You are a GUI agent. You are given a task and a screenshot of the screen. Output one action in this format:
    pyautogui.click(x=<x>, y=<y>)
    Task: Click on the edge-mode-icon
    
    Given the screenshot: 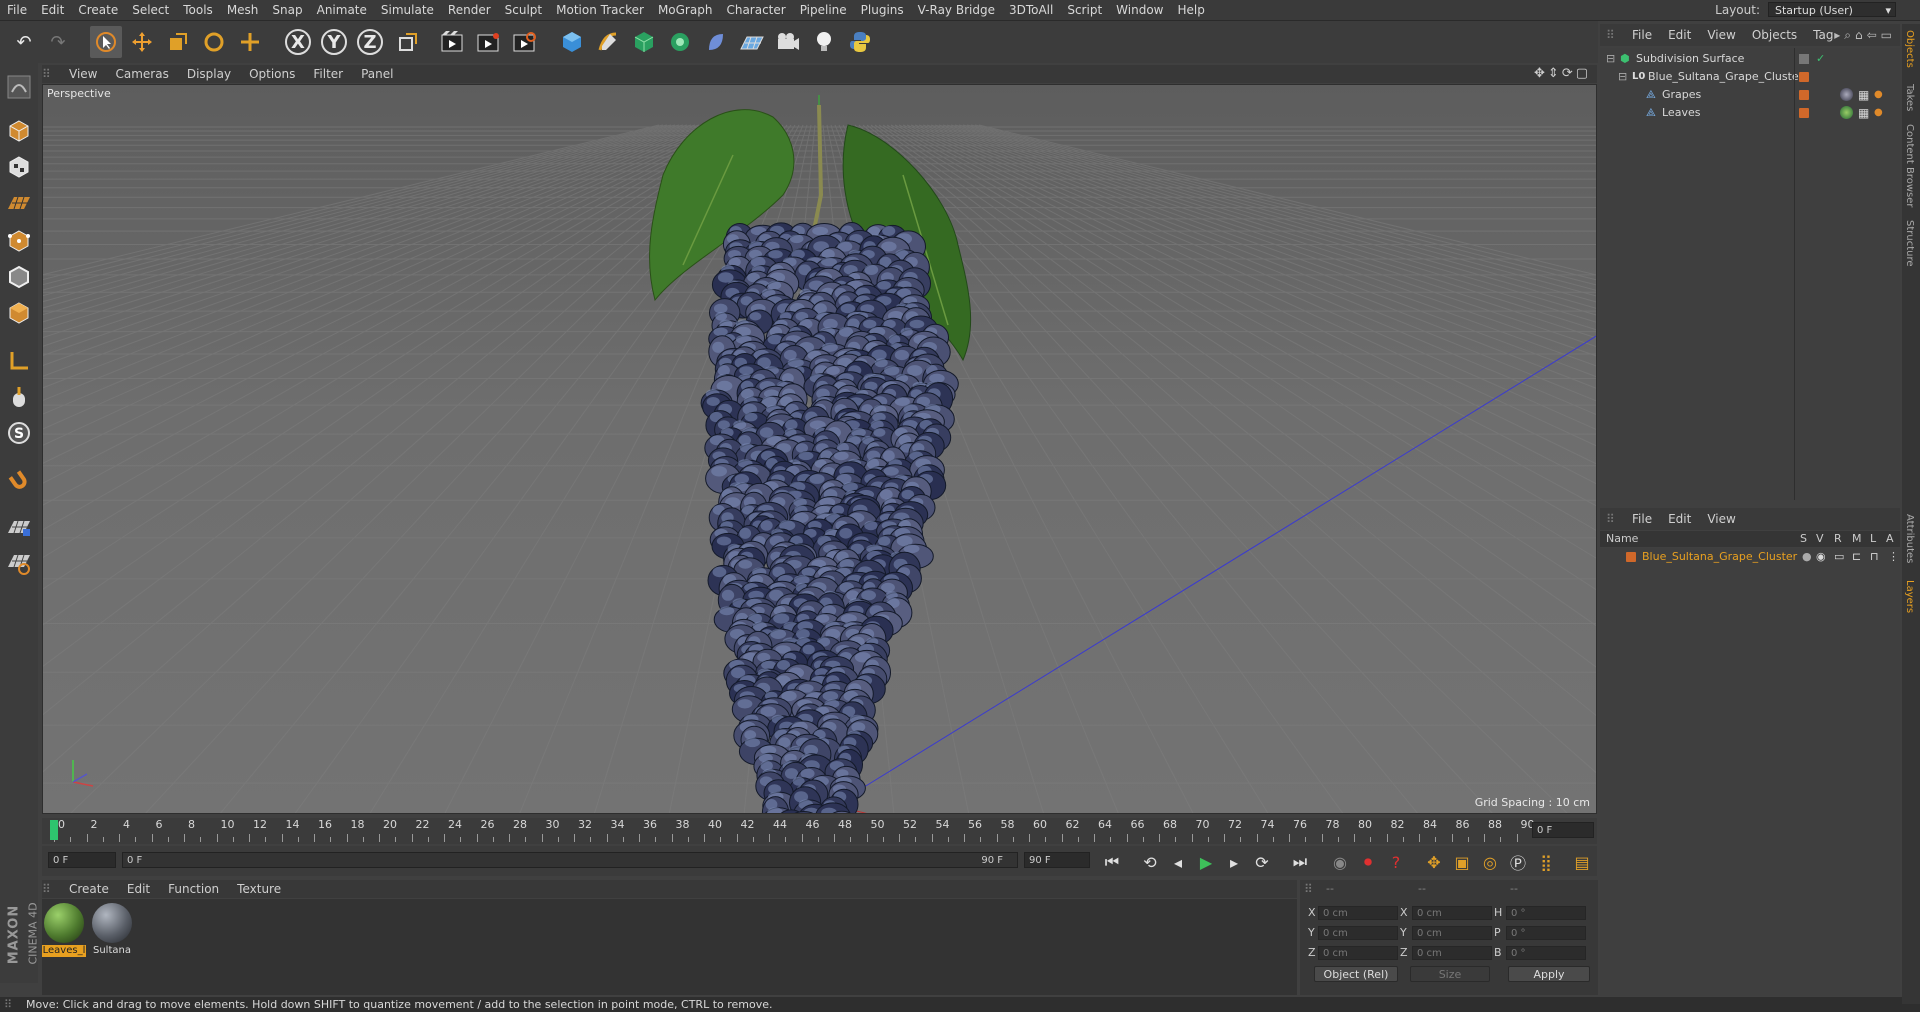 What is the action you would take?
    pyautogui.click(x=19, y=277)
    